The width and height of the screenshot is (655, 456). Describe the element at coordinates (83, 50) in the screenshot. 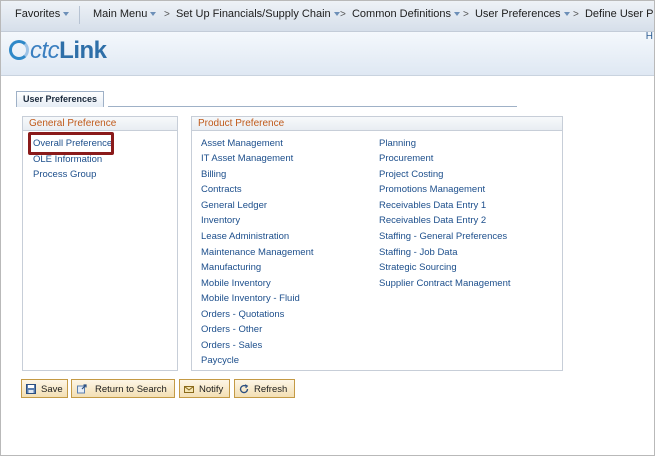

I see `logo-link-text: Link` at that location.